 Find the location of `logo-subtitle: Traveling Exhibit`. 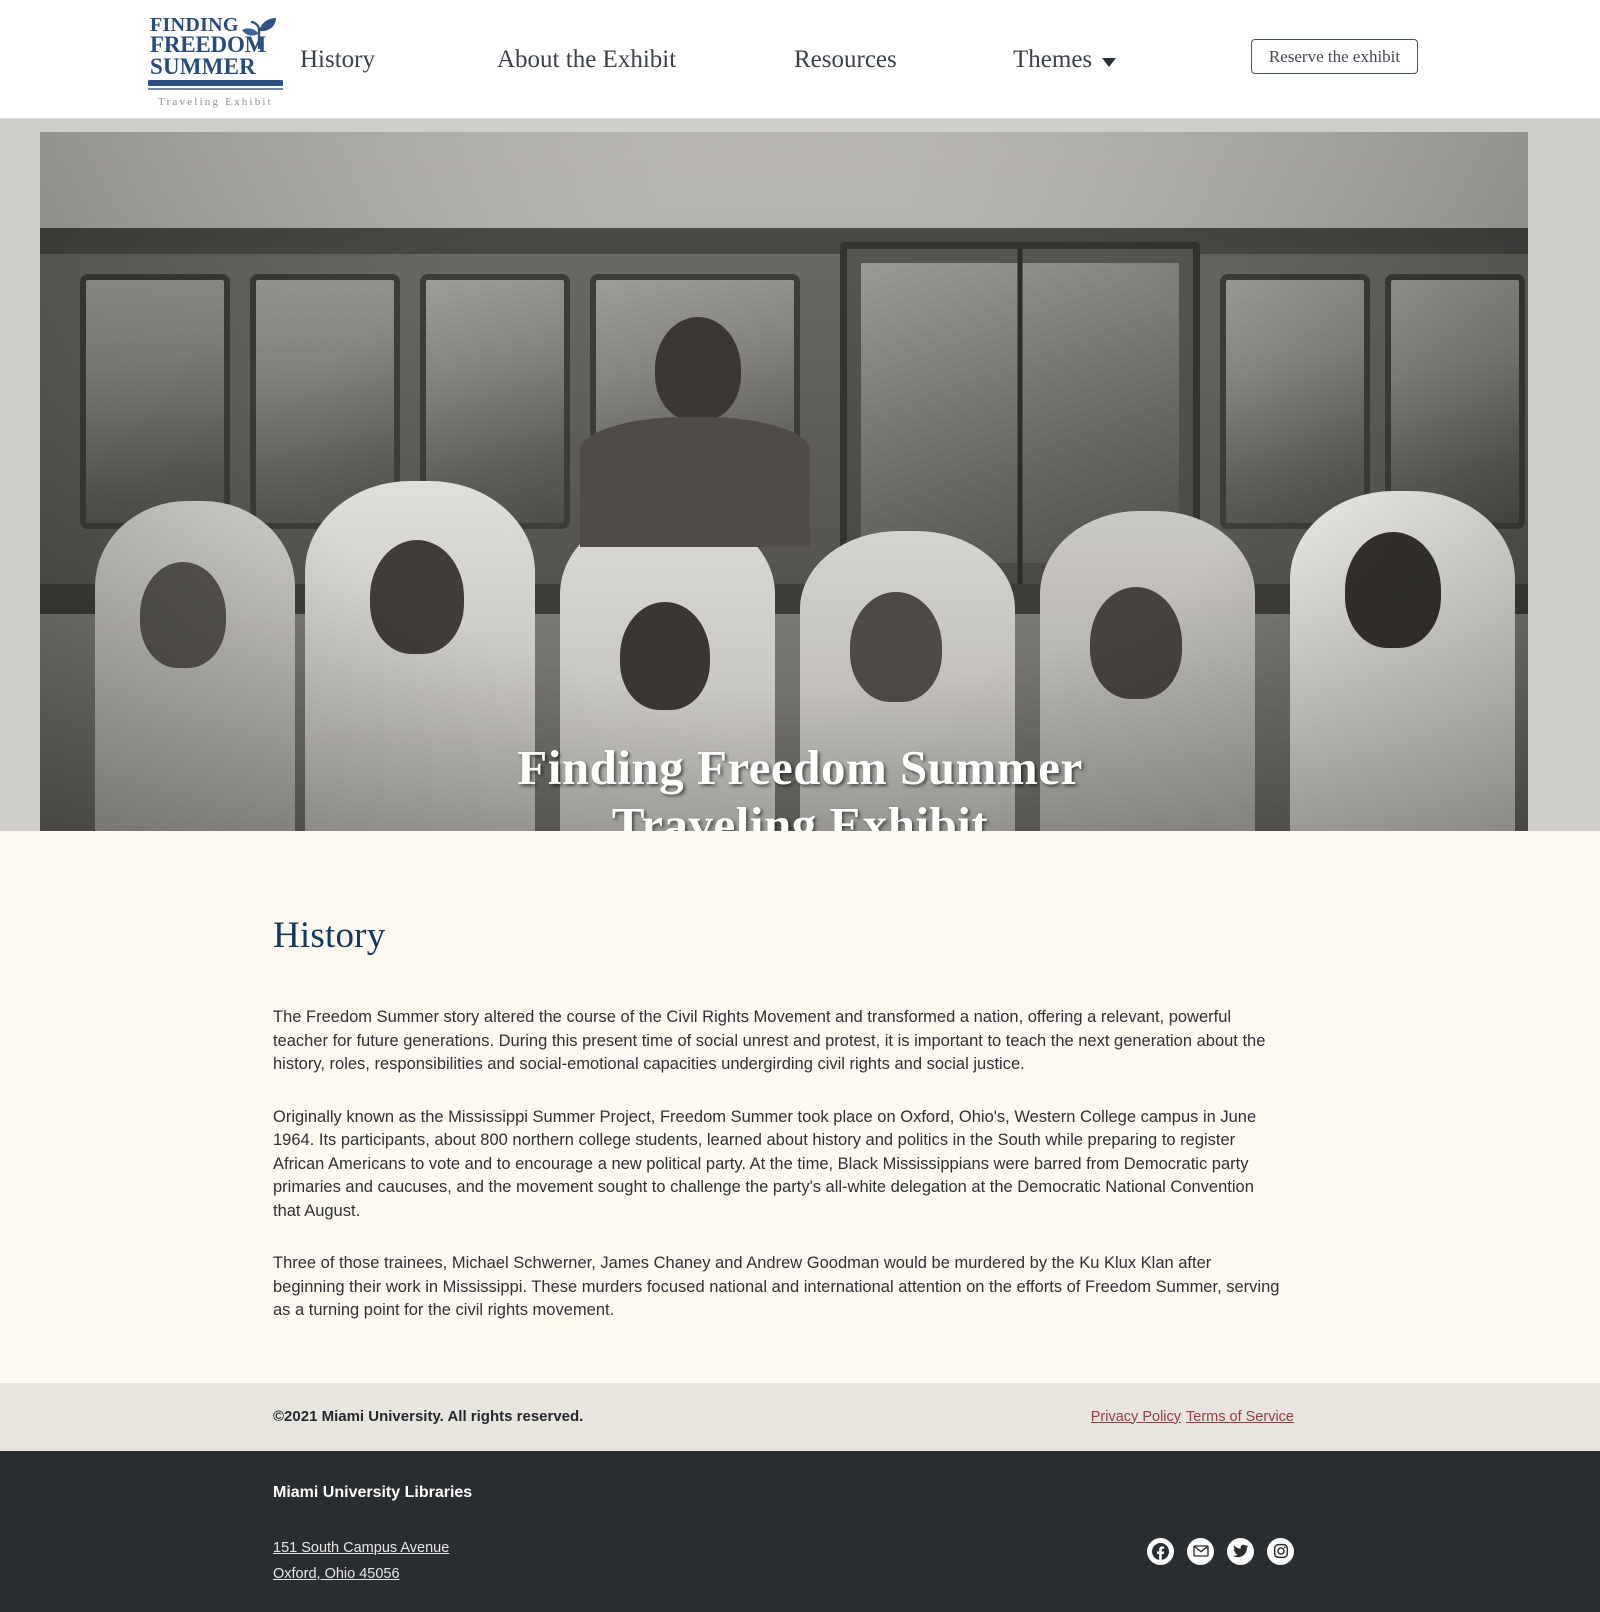

logo-subtitle: Traveling Exhibit is located at coordinates (215, 101).